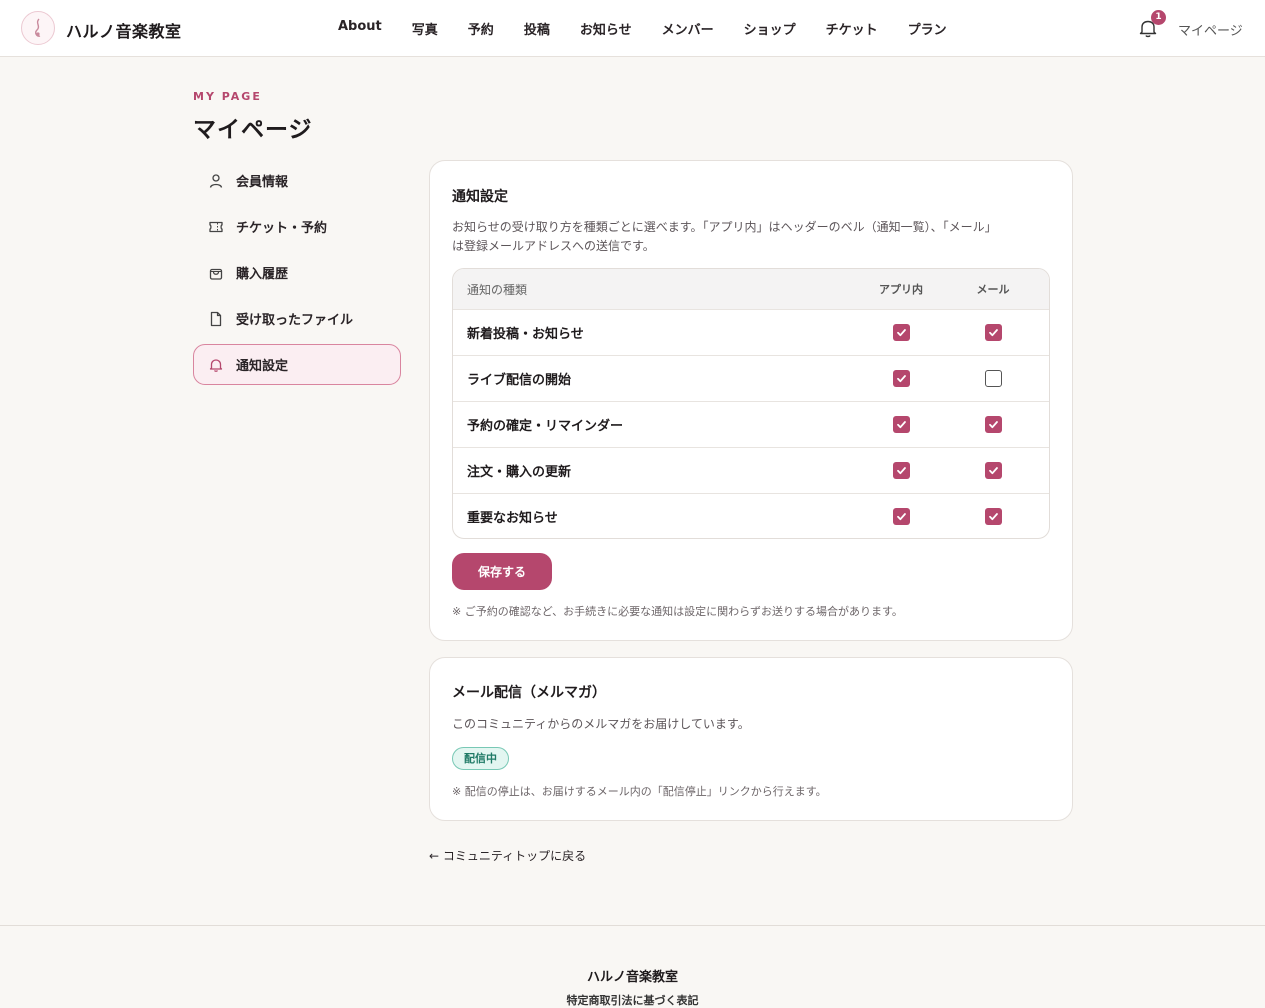 The width and height of the screenshot is (1265, 1008). I want to click on sidebar-item-label: 会員情報, so click(262, 182).